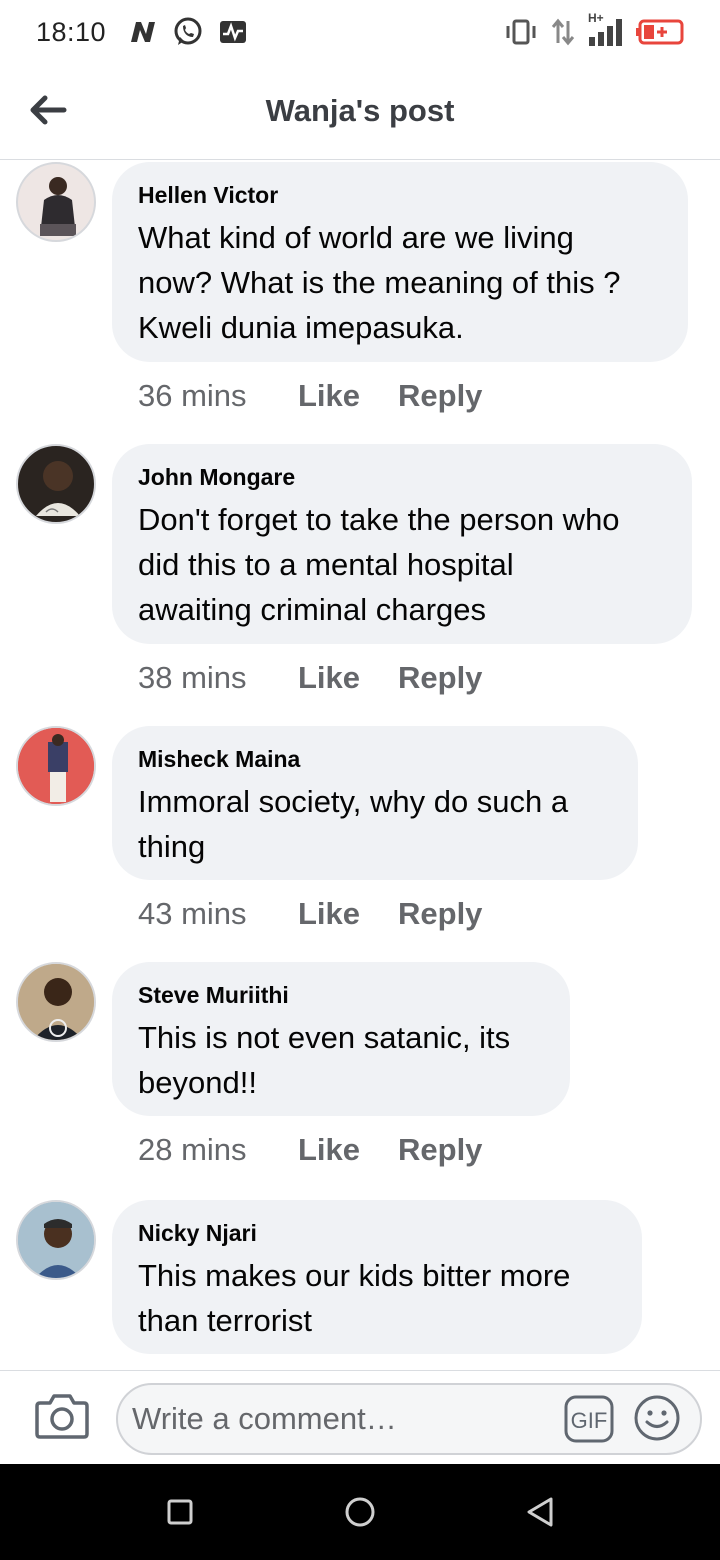  Describe the element at coordinates (360, 32) in the screenshot. I see `status-bar: 18:10 H+` at that location.